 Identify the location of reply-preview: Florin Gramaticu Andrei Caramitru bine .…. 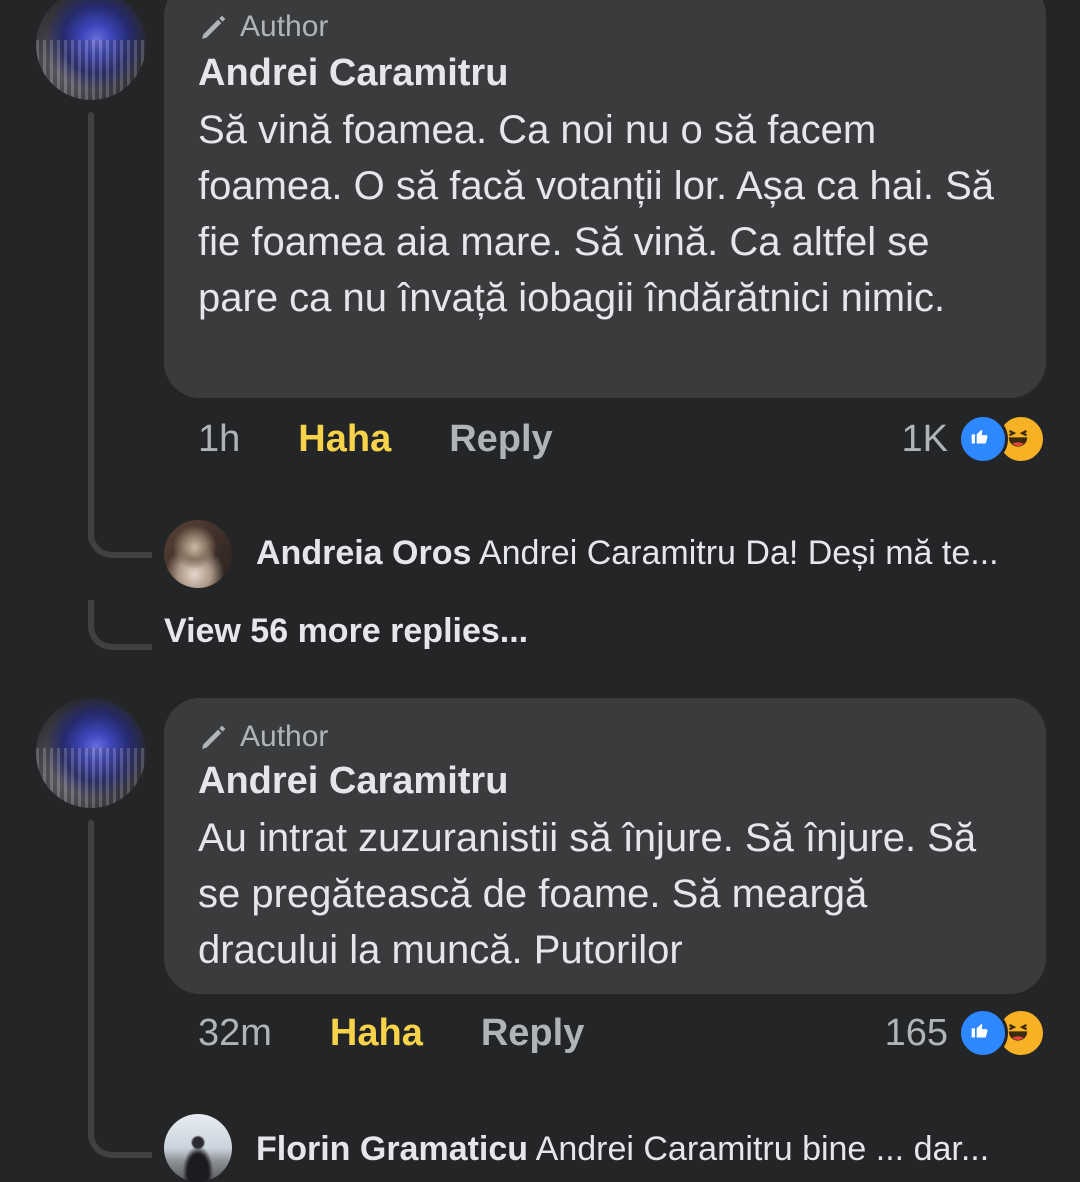
(622, 1149).